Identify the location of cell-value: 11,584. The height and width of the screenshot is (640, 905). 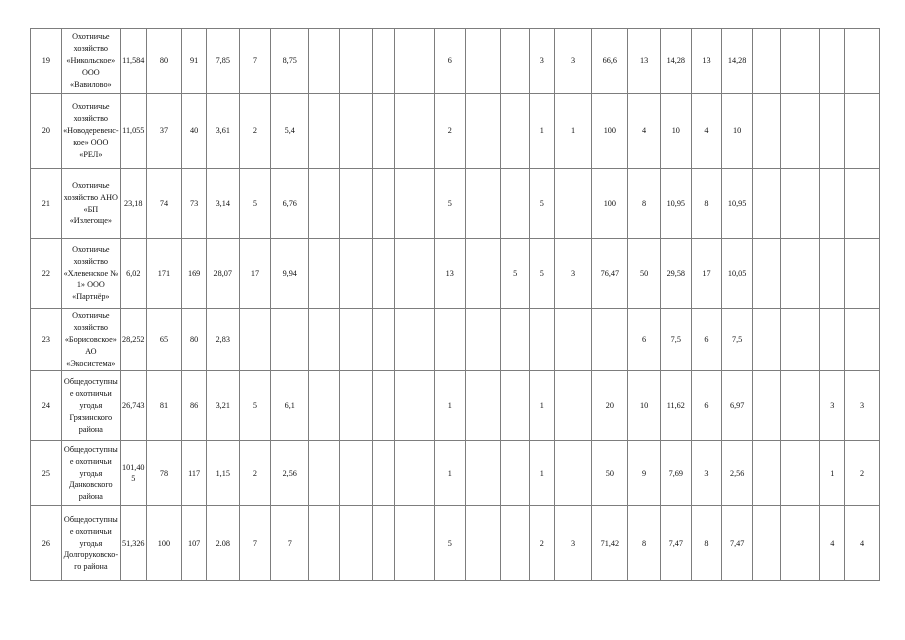
(133, 61).